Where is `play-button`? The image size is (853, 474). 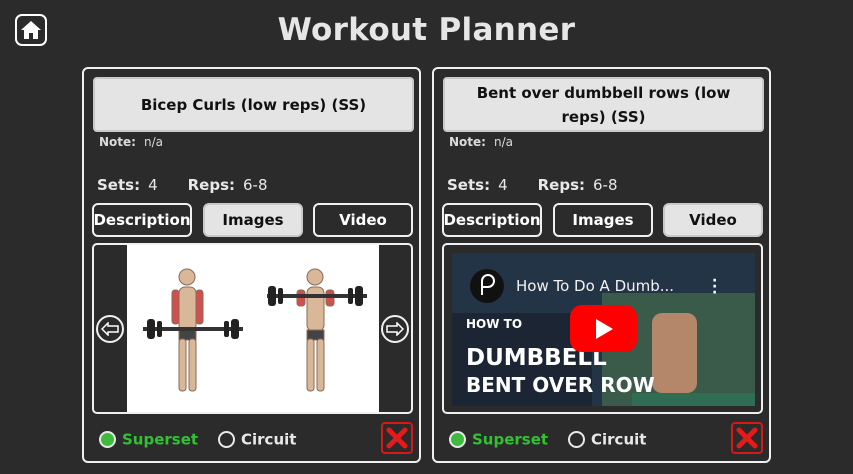
play-button is located at coordinates (603, 328).